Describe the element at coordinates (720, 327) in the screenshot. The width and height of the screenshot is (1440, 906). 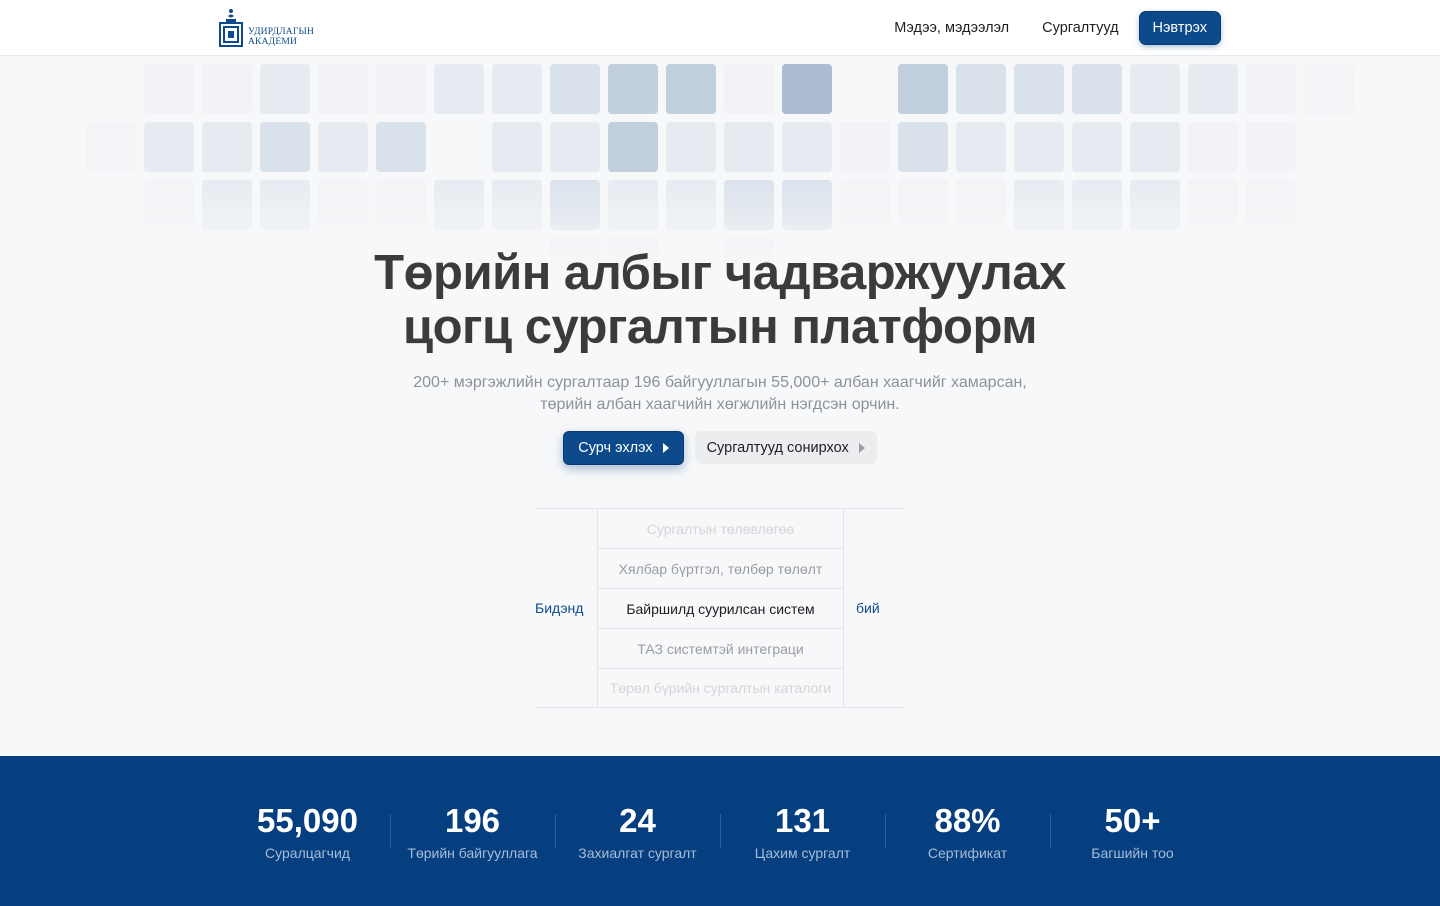
I see `hero-title-line-2: цогц сургалтын платформ` at that location.